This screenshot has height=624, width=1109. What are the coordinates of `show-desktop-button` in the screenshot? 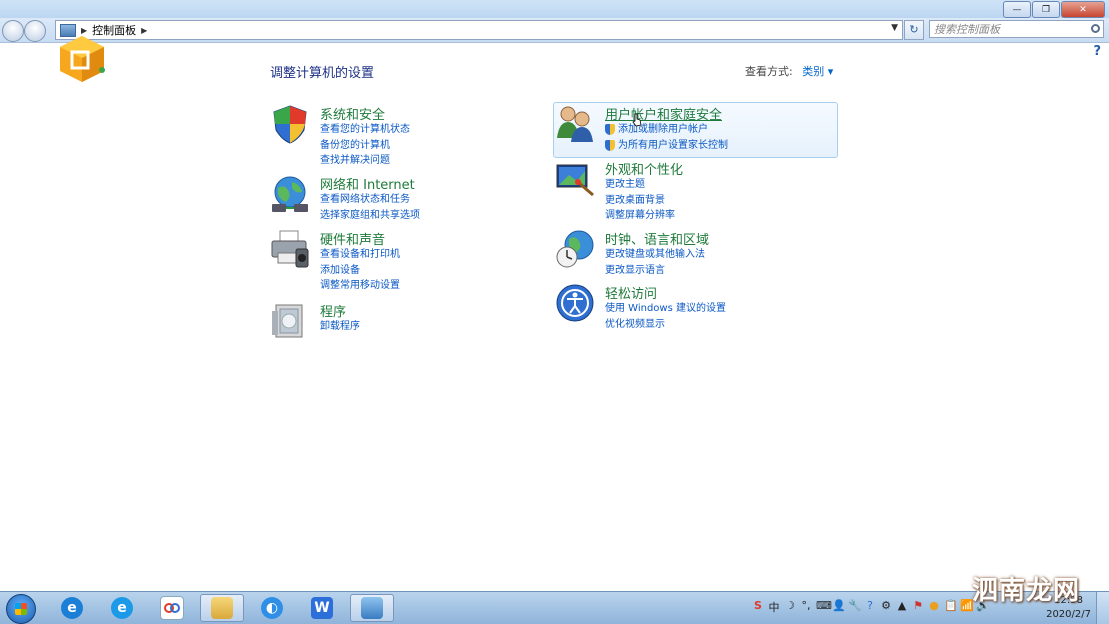 It's located at (1102, 608).